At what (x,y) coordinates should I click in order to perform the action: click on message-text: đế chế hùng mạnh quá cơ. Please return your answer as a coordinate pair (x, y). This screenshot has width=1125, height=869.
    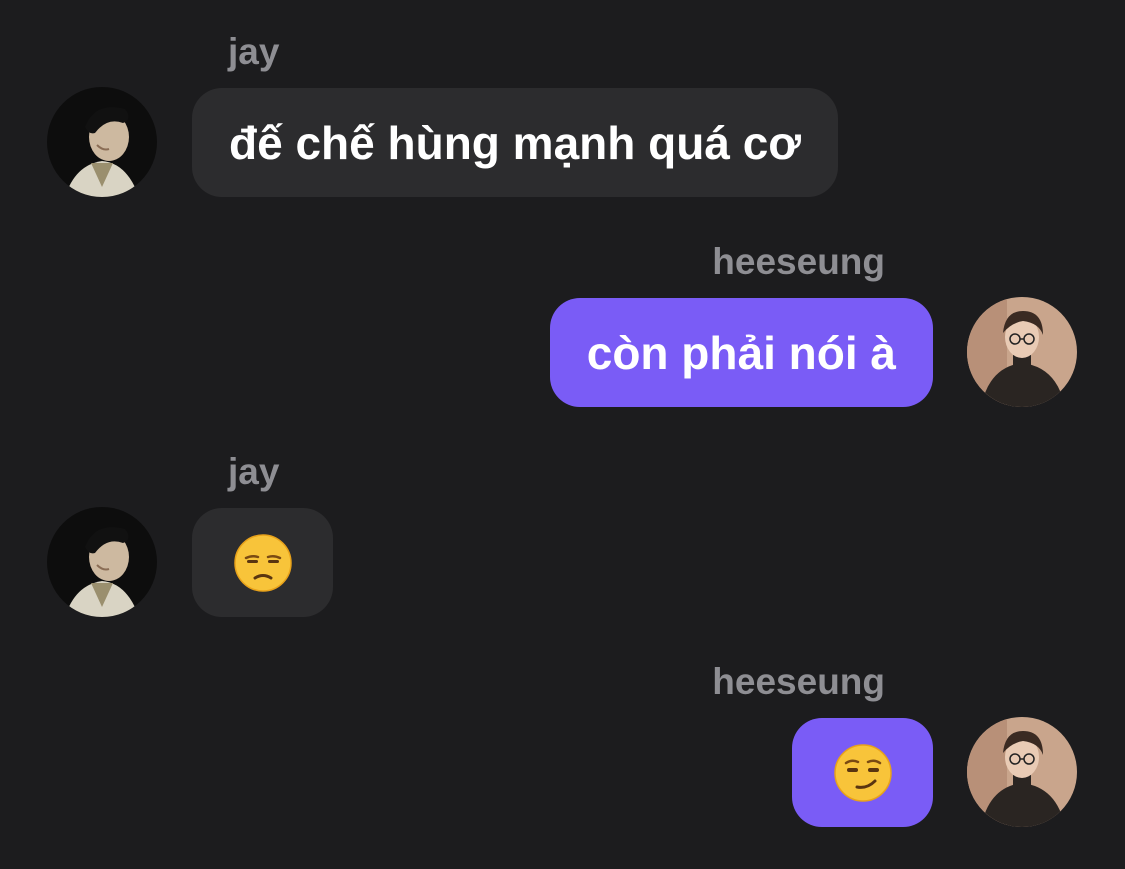
    Looking at the image, I should click on (515, 142).